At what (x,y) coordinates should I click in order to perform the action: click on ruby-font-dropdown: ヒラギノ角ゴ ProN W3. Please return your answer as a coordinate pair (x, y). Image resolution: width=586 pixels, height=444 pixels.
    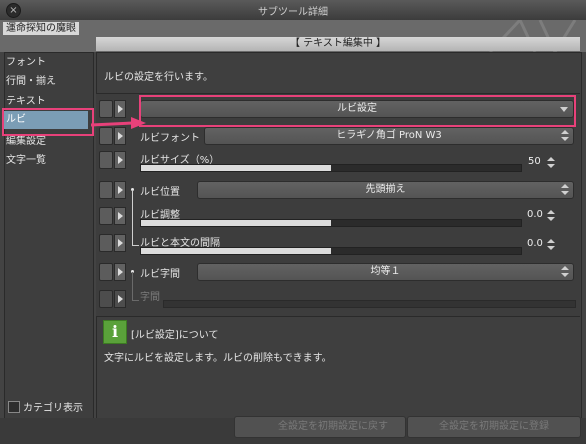
    Looking at the image, I should click on (389, 136).